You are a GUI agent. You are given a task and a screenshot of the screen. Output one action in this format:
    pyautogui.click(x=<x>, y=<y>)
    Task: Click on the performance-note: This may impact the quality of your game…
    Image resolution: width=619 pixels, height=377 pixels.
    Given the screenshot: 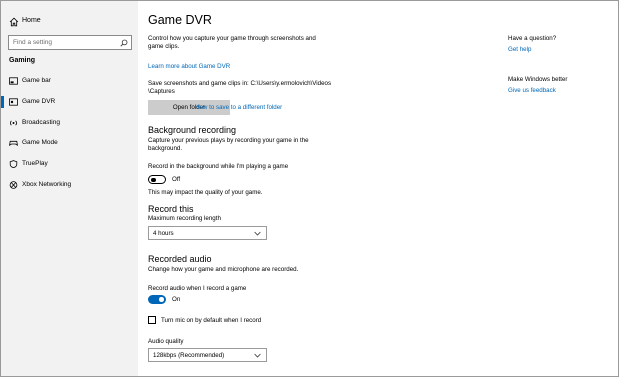 What is the action you would take?
    pyautogui.click(x=205, y=192)
    